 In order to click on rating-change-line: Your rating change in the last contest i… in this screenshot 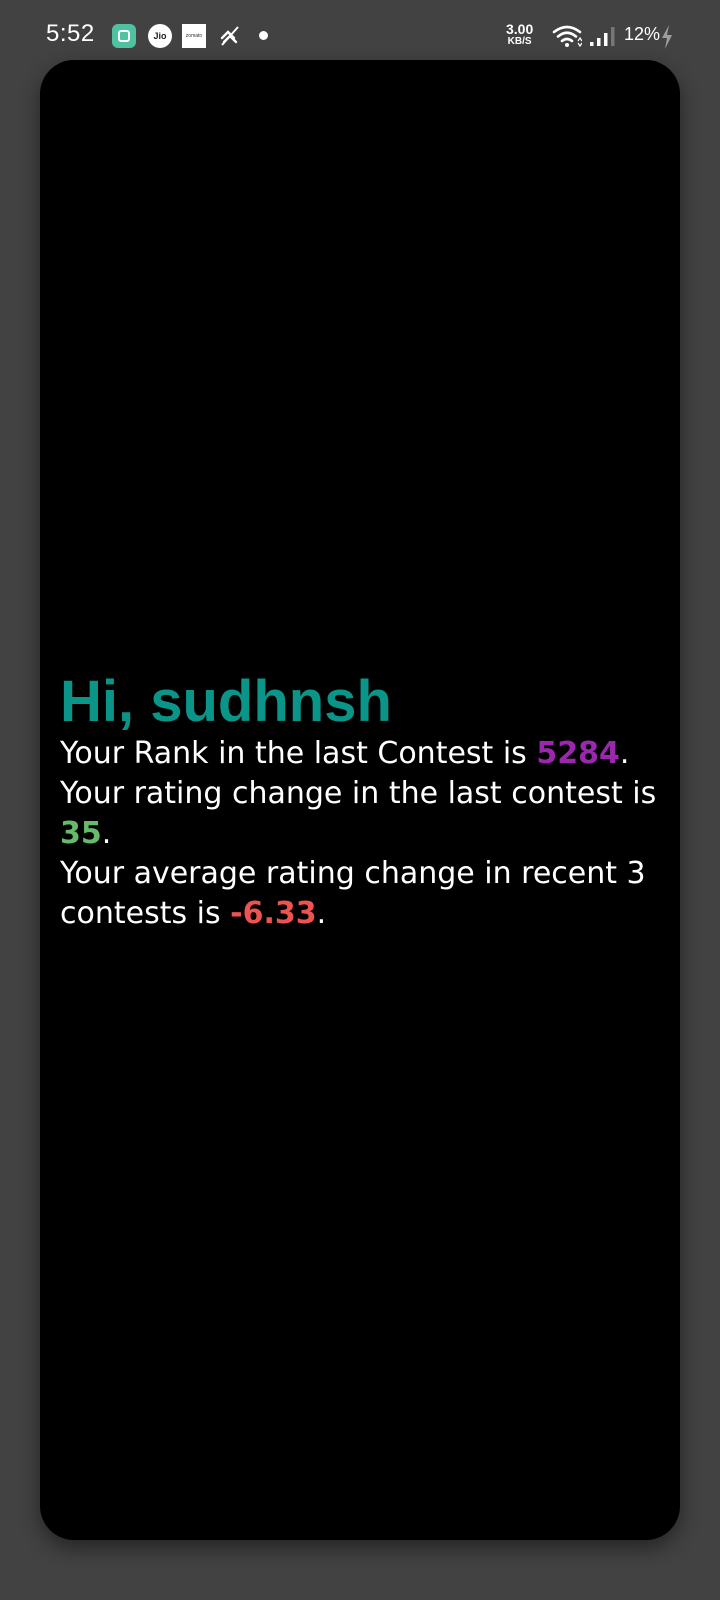, I will do `click(360, 814)`.